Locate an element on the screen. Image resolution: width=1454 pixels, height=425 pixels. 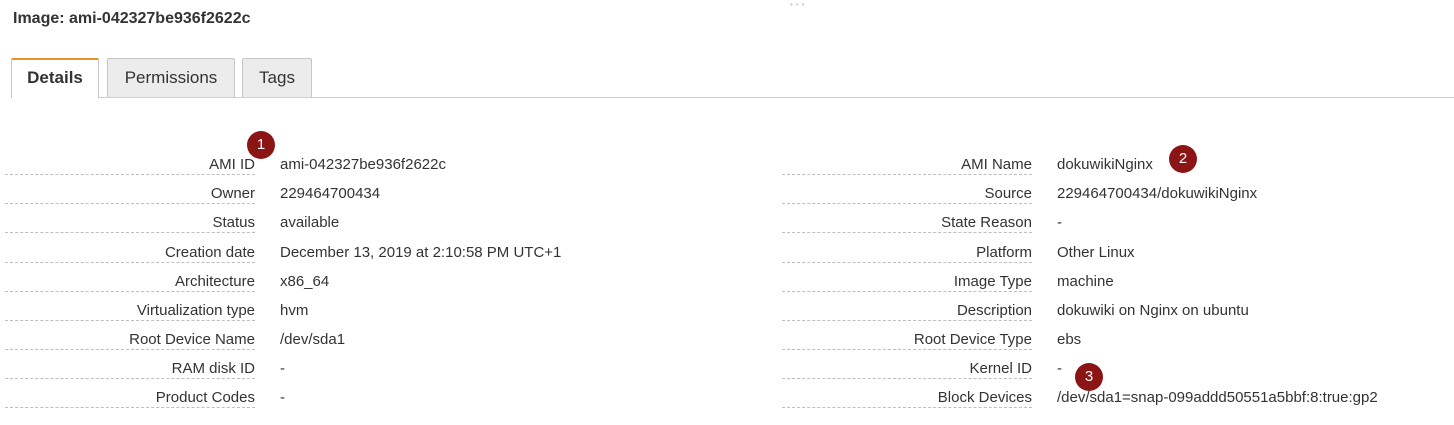
tab-divider is located at coordinates (732, 97).